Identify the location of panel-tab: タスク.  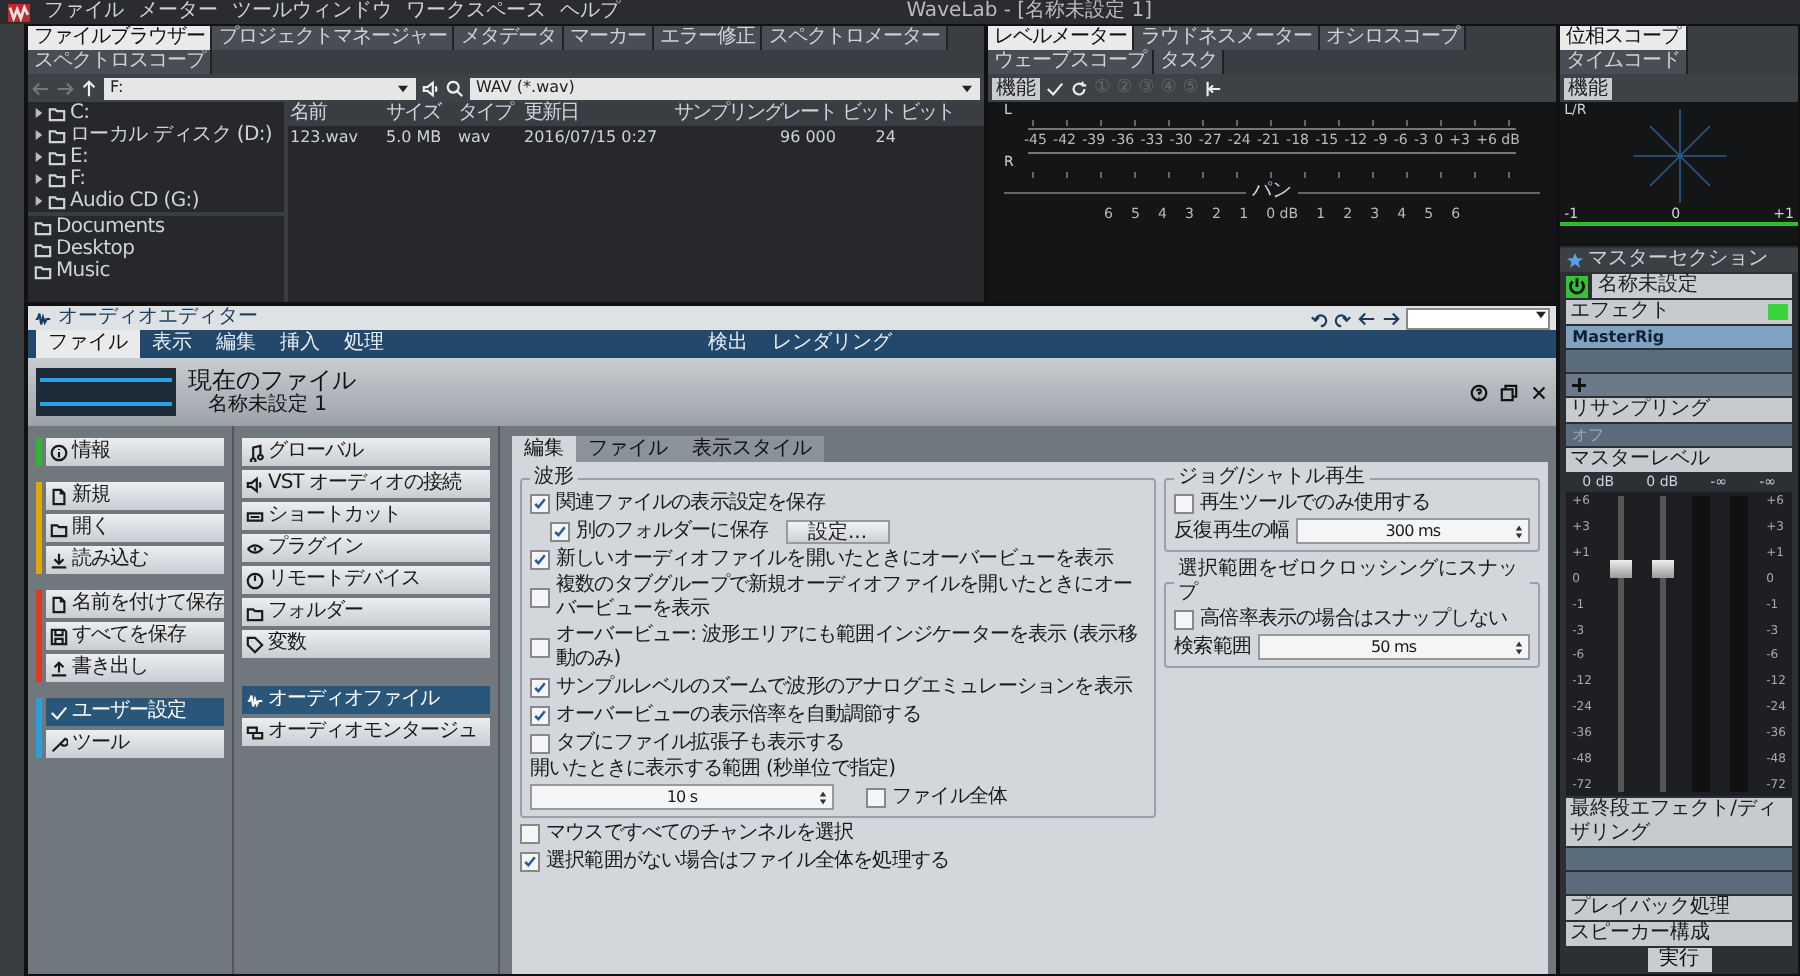
(1189, 62).